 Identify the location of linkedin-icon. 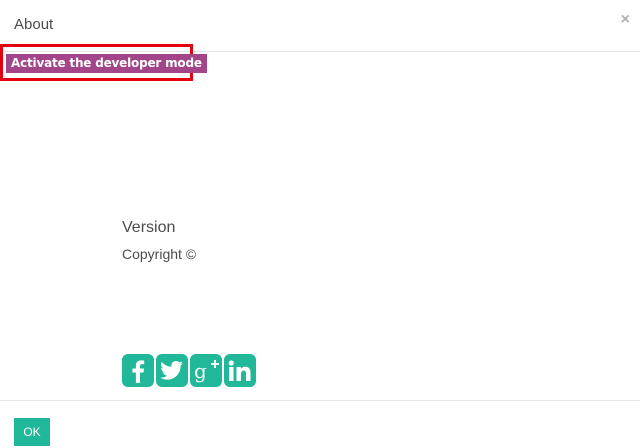
(240, 370).